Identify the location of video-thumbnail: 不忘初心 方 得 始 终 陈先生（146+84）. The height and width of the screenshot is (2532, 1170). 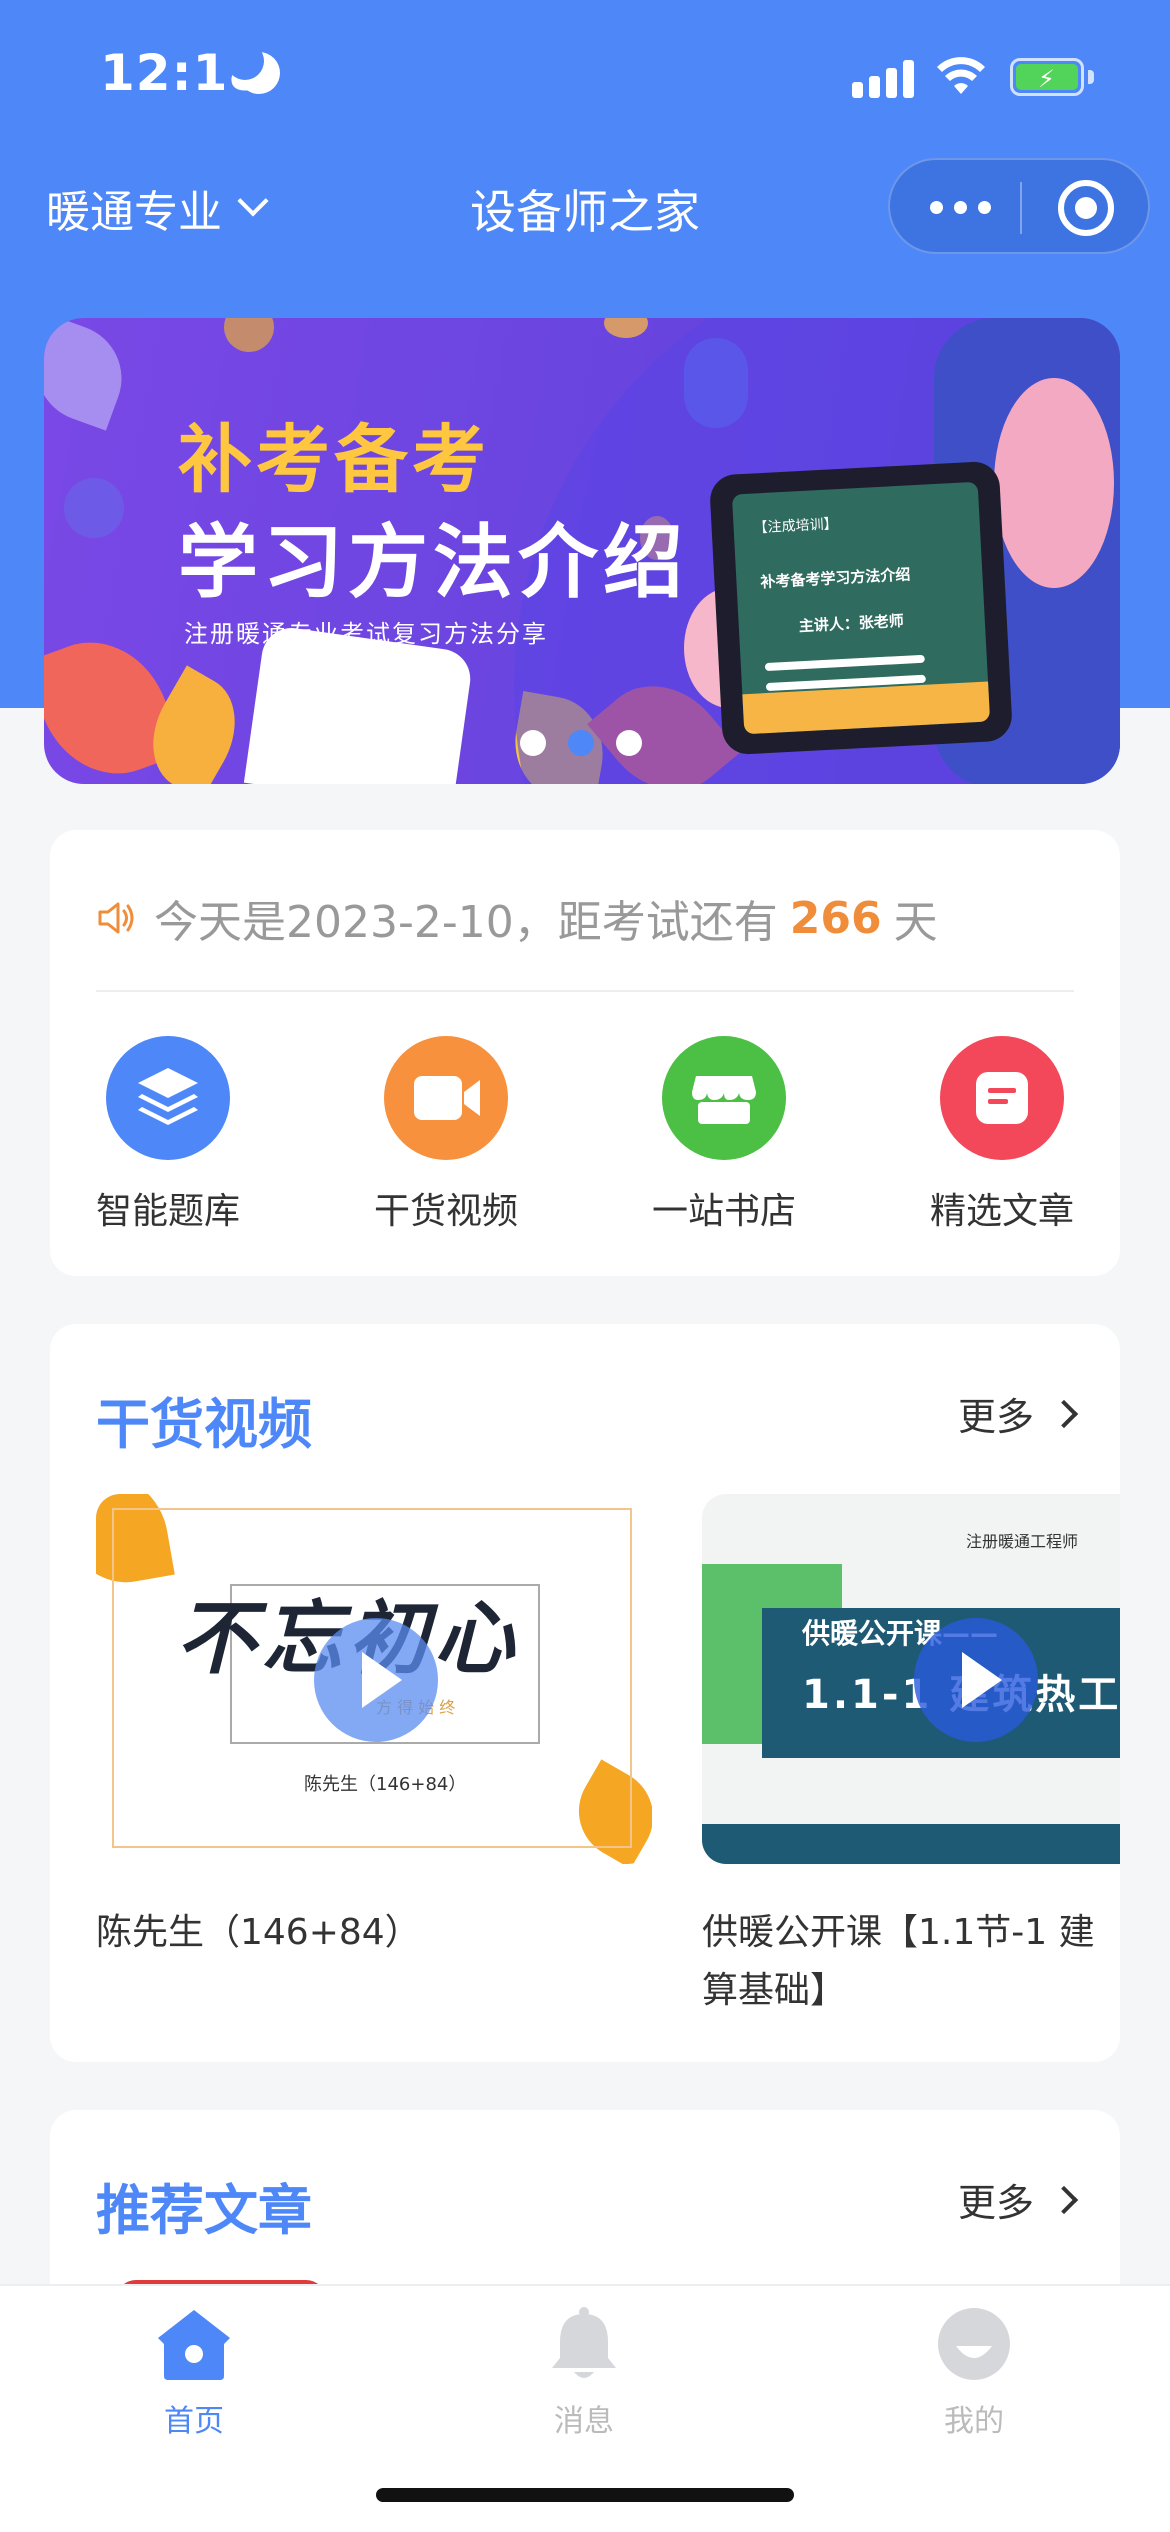
(374, 1679).